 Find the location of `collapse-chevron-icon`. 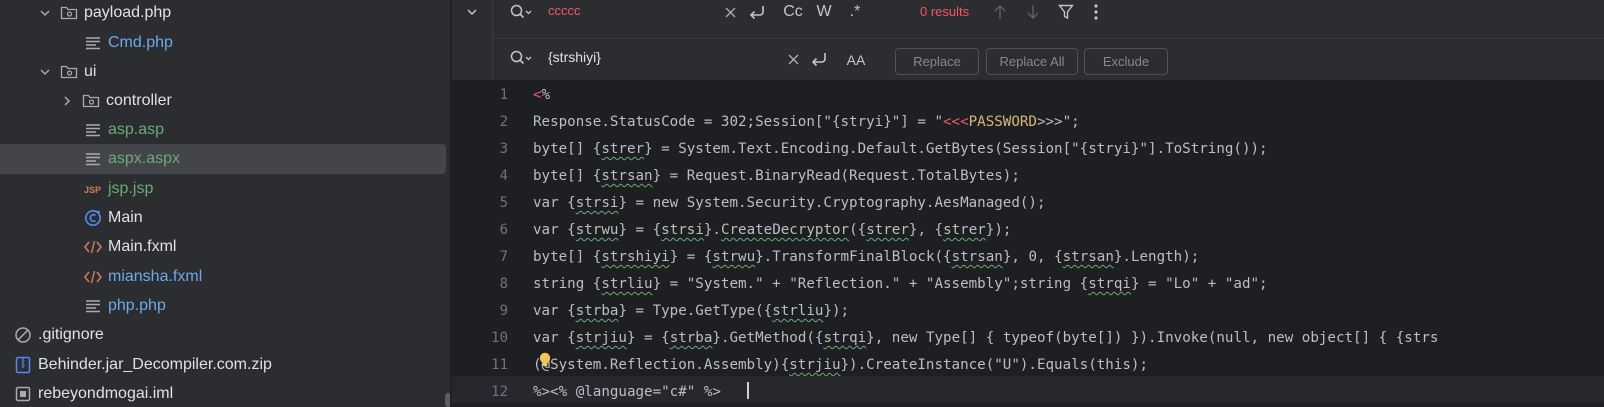

collapse-chevron-icon is located at coordinates (472, 12).